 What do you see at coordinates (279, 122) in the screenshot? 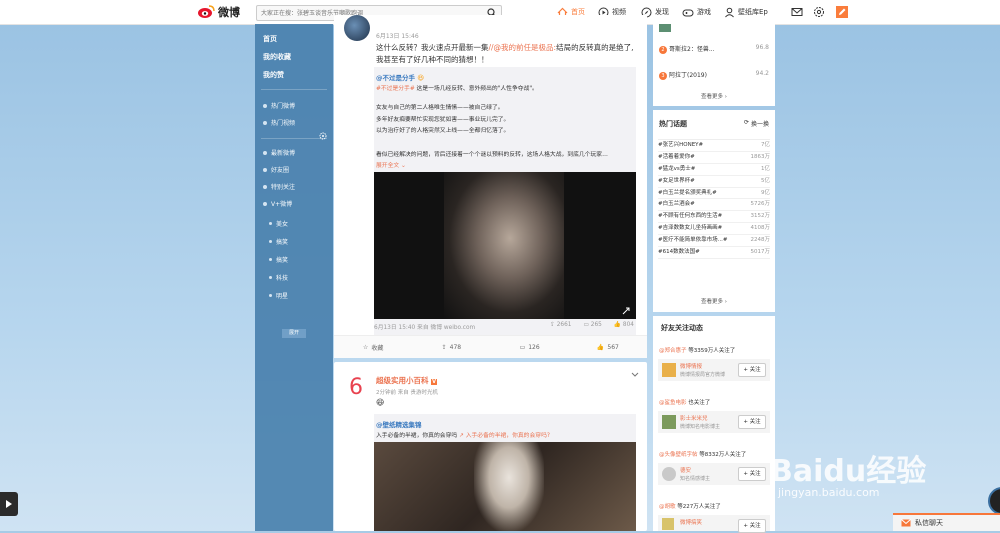
I see `nav-item-hot-video: 热门视频` at bounding box center [279, 122].